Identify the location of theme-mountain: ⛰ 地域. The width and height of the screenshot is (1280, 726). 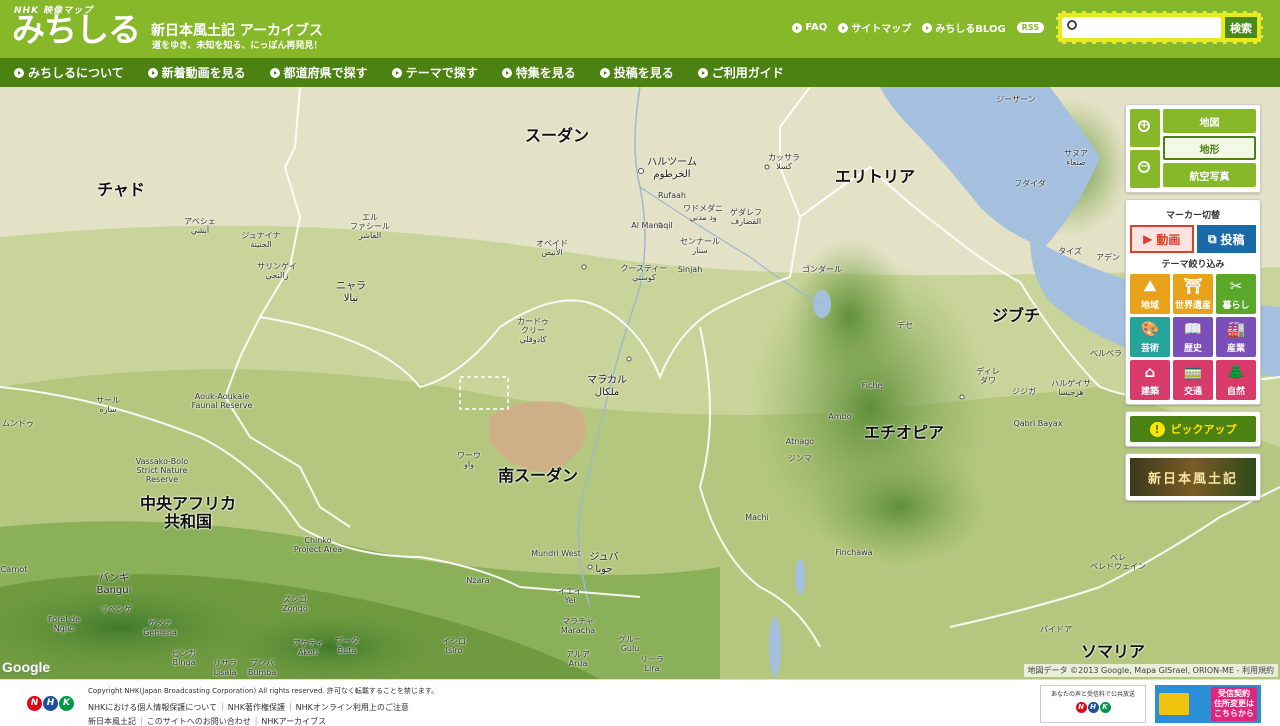
(1150, 294).